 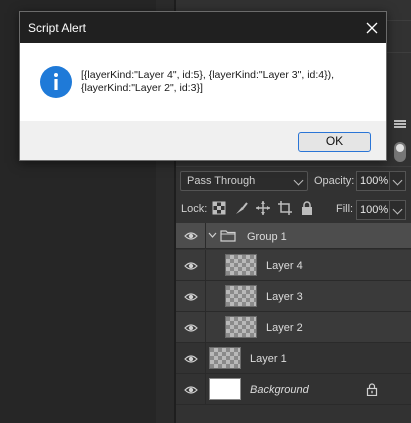 I want to click on close-icon, so click(x=372, y=28).